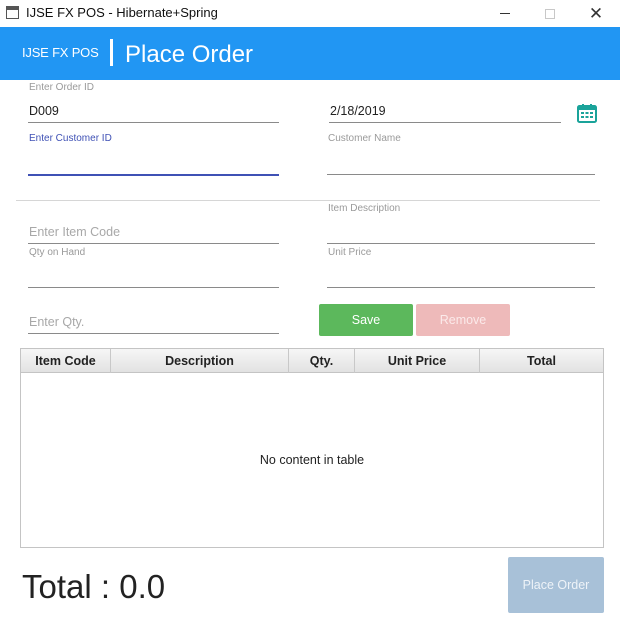 The height and width of the screenshot is (626, 620). Describe the element at coordinates (461, 155) in the screenshot. I see `customer-name-field: Customer Name` at that location.